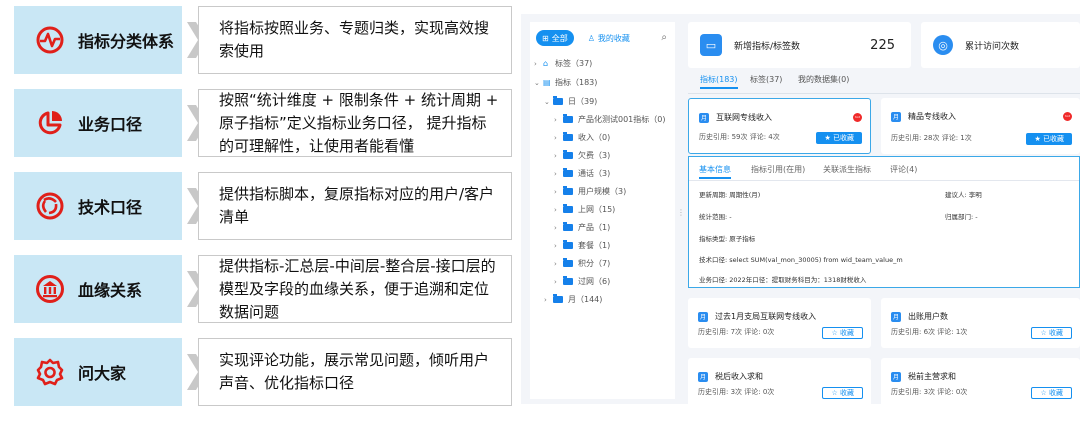 Image resolution: width=1080 pixels, height=443 pixels. What do you see at coordinates (980, 126) in the screenshot?
I see `metric-card: 月精品专线收入 hot 历史引用: 28次 评论: 1次 ★ 已收藏` at bounding box center [980, 126].